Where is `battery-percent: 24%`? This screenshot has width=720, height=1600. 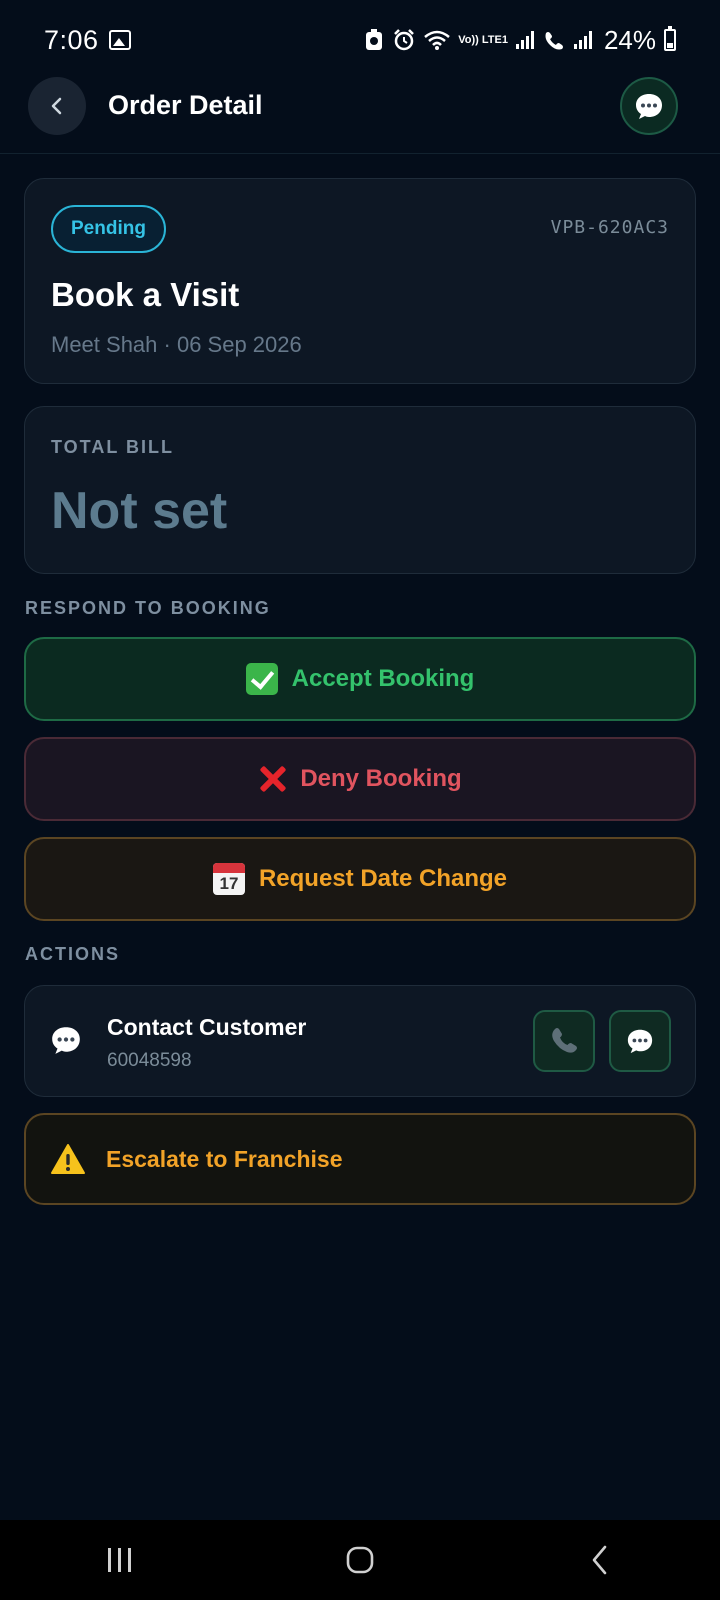
battery-percent: 24% is located at coordinates (629, 39).